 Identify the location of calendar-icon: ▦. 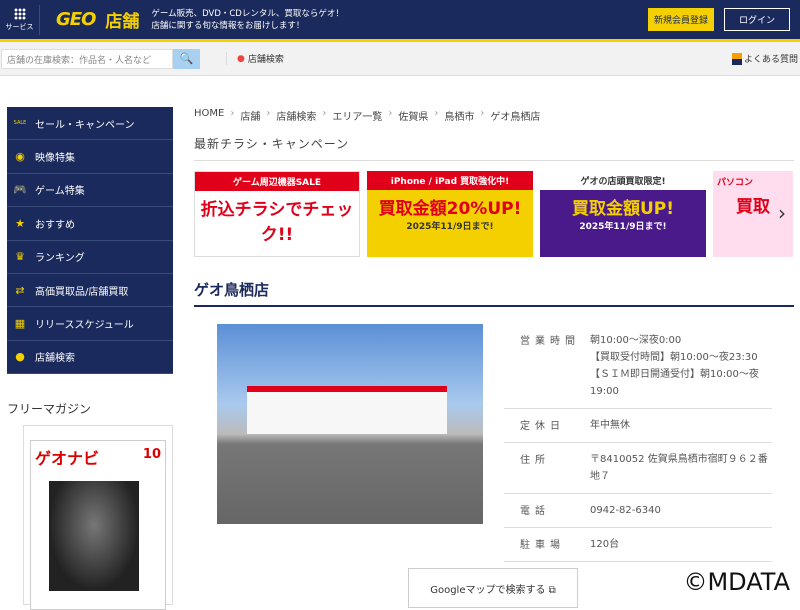
(20, 324).